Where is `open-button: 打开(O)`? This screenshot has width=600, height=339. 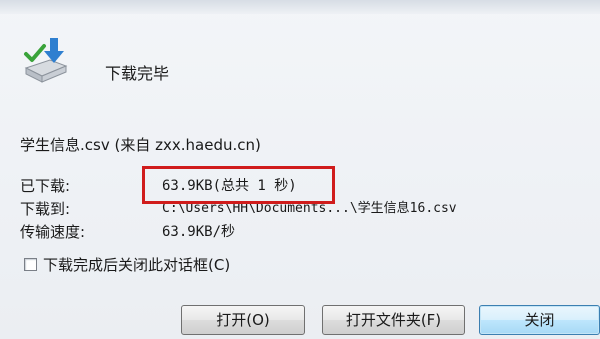 open-button: 打开(O) is located at coordinates (243, 320).